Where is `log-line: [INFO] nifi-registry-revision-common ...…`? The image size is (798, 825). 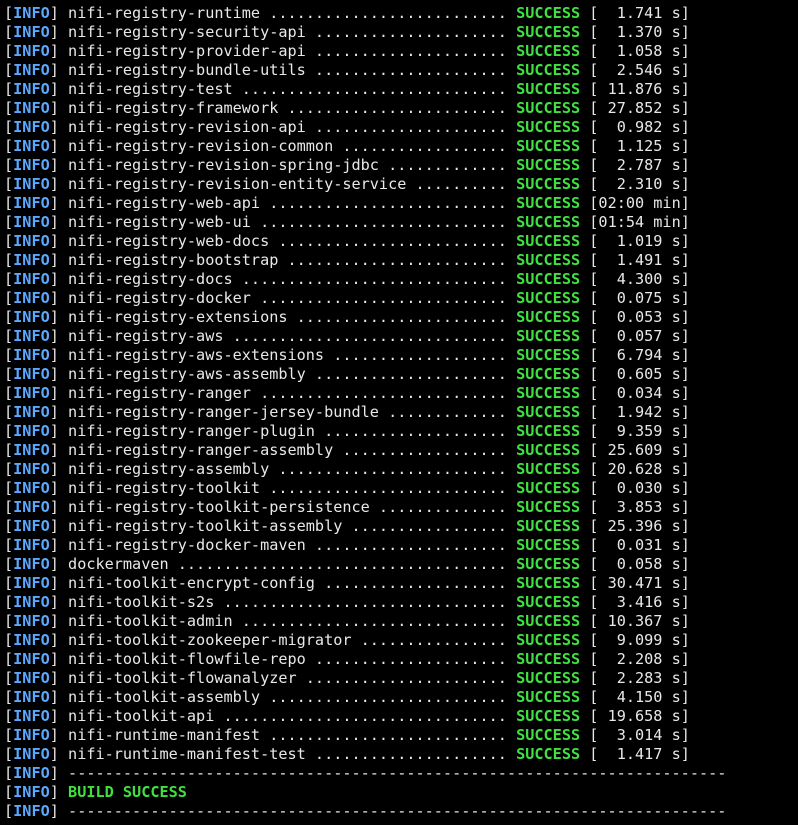
log-line: [INFO] nifi-registry-revision-common ...… is located at coordinates (347, 146).